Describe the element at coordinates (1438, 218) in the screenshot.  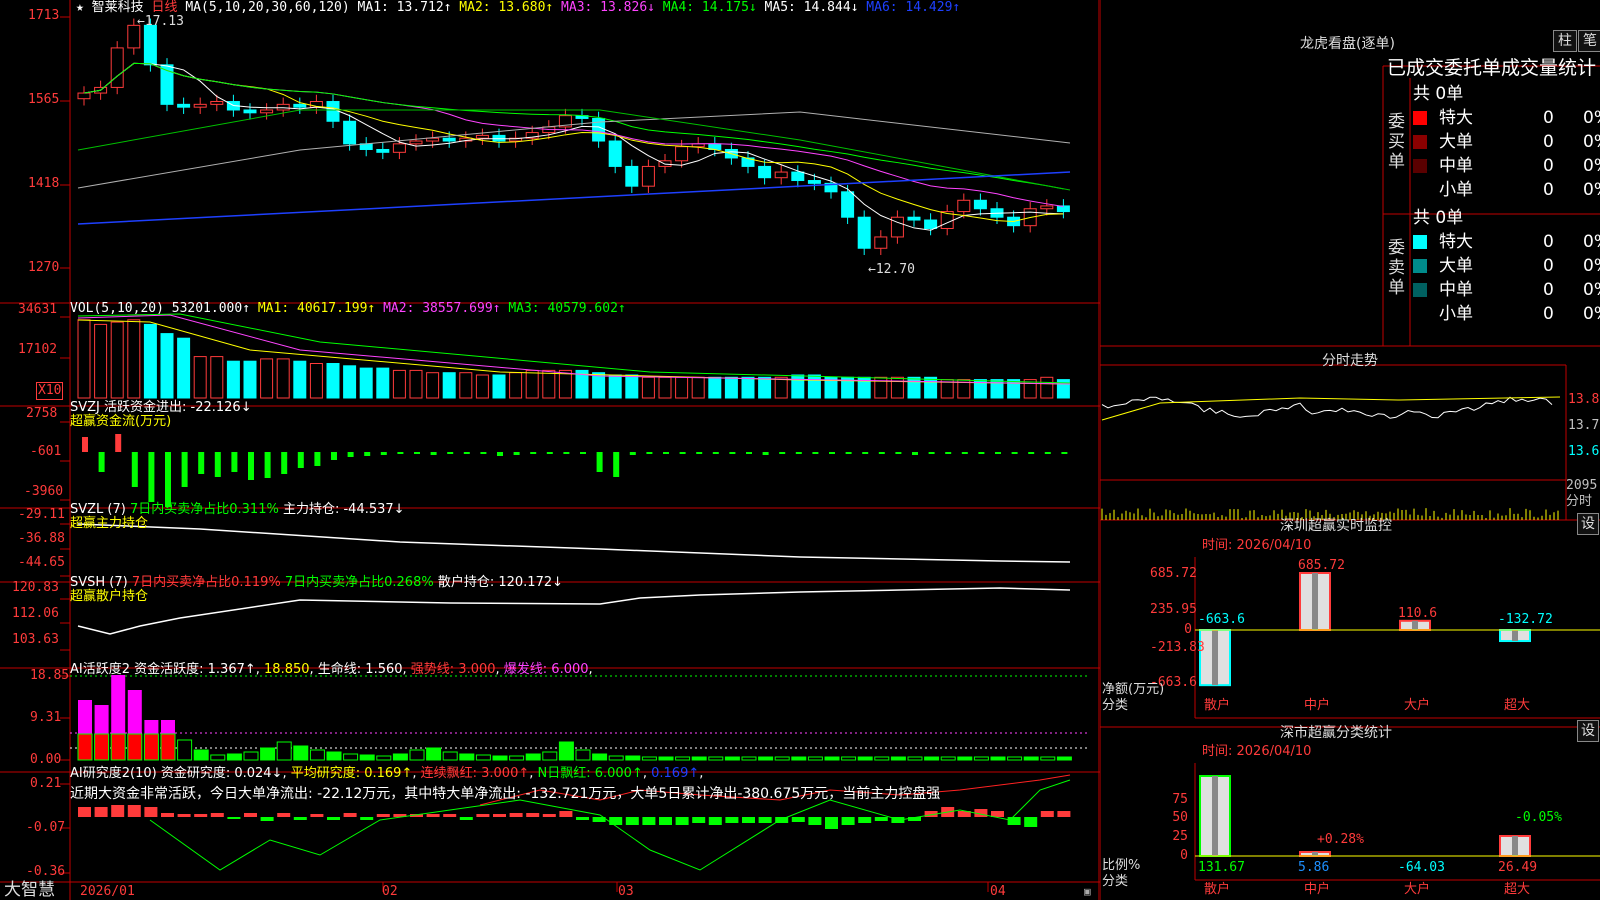
I see `sell-total: 共 0单` at that location.